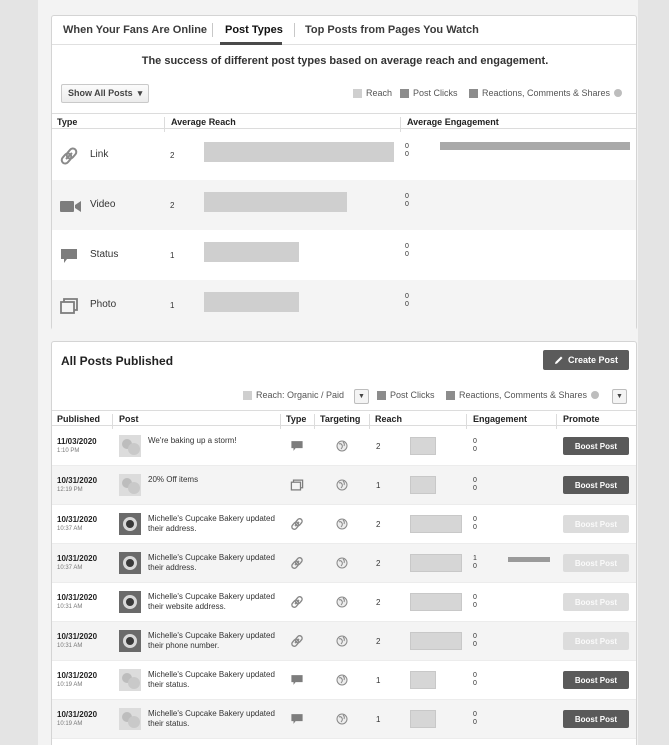  Describe the element at coordinates (71, 256) in the screenshot. I see `speech-bubble-icon` at that location.